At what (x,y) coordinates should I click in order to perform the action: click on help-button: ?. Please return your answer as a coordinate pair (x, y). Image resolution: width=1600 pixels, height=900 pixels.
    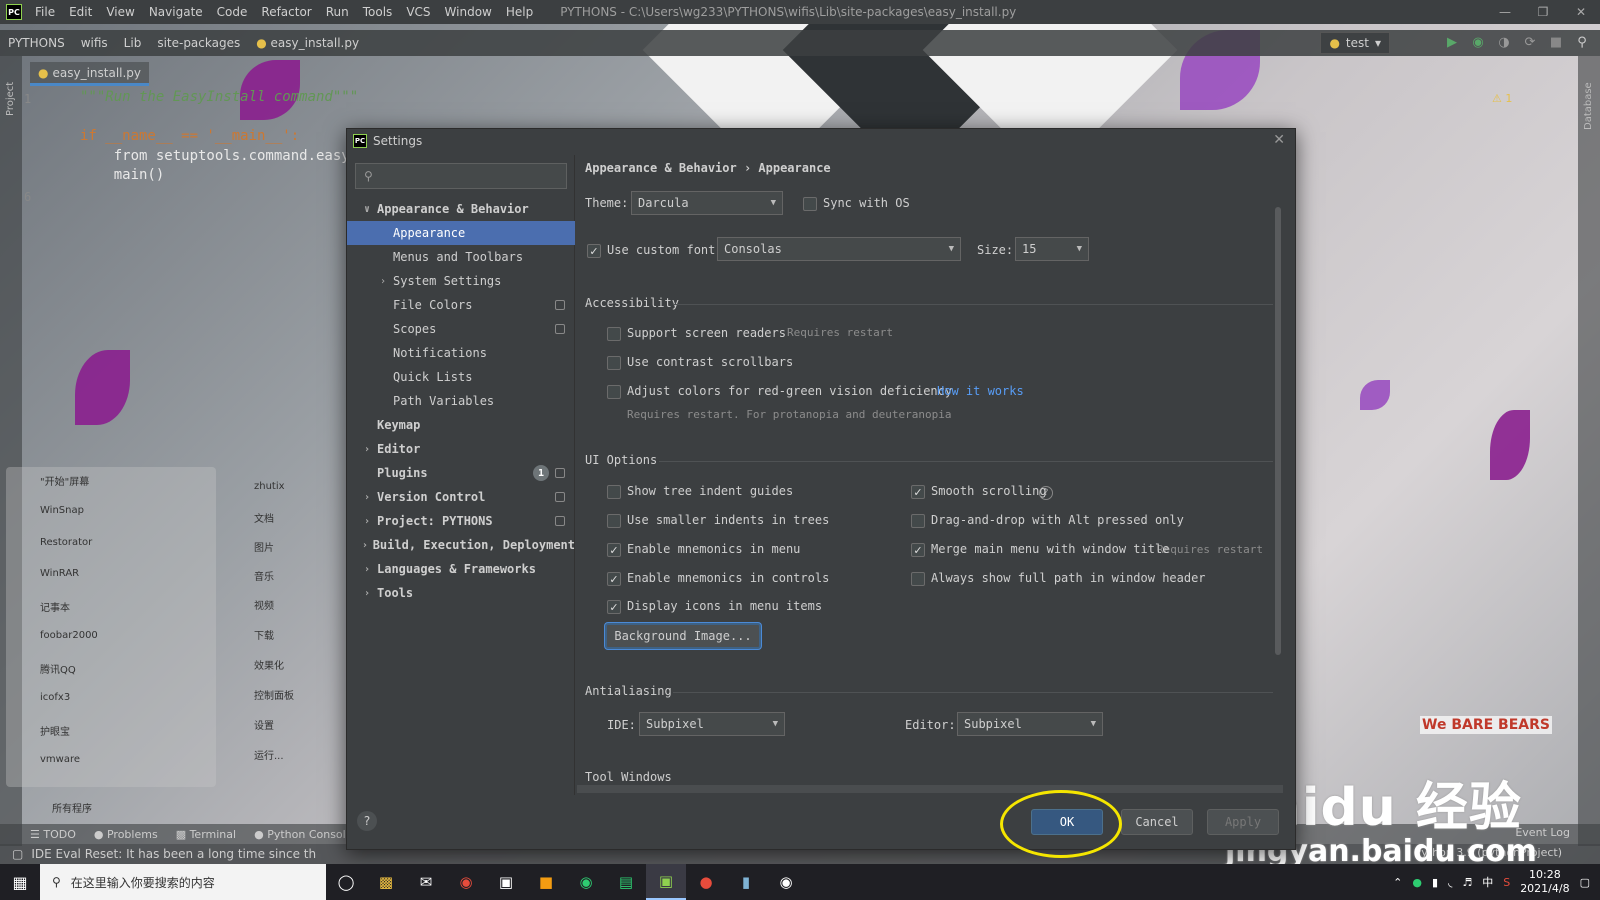
    Looking at the image, I should click on (367, 821).